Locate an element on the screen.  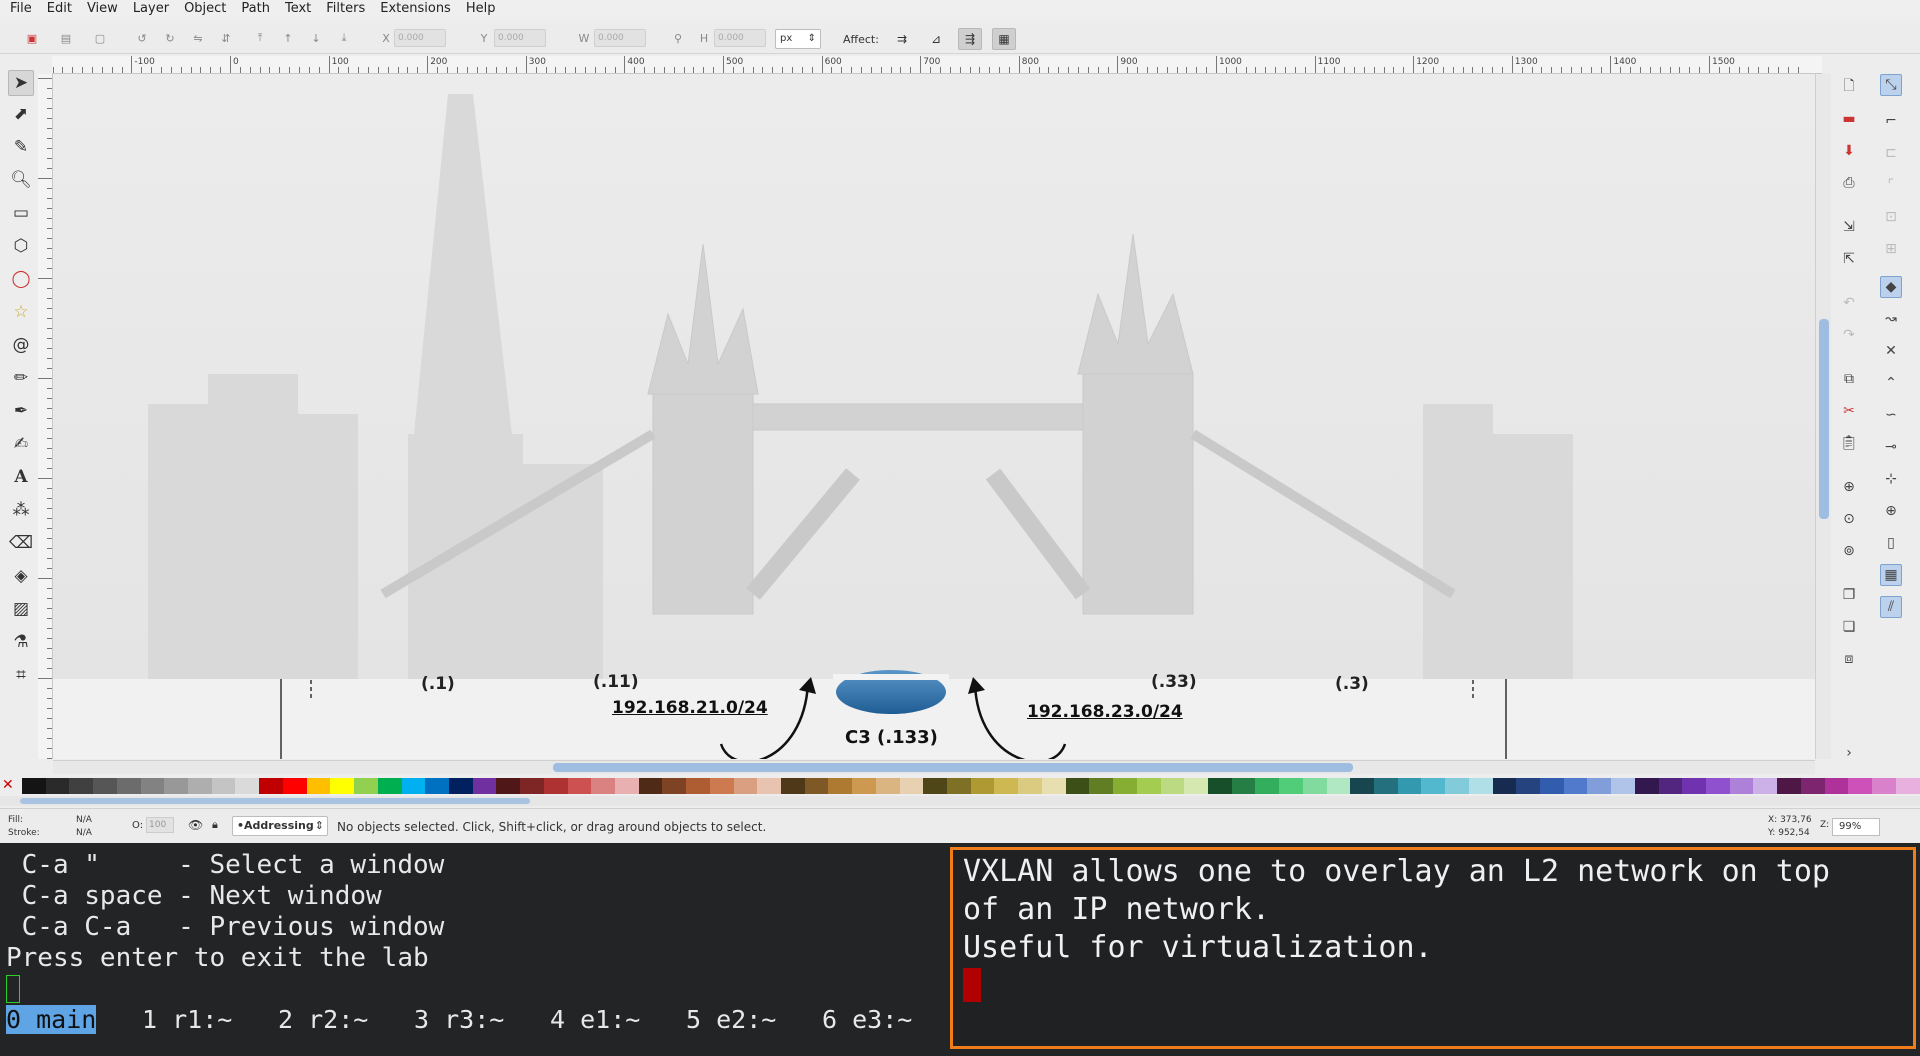
fill-value: N/A is located at coordinates (84, 820).